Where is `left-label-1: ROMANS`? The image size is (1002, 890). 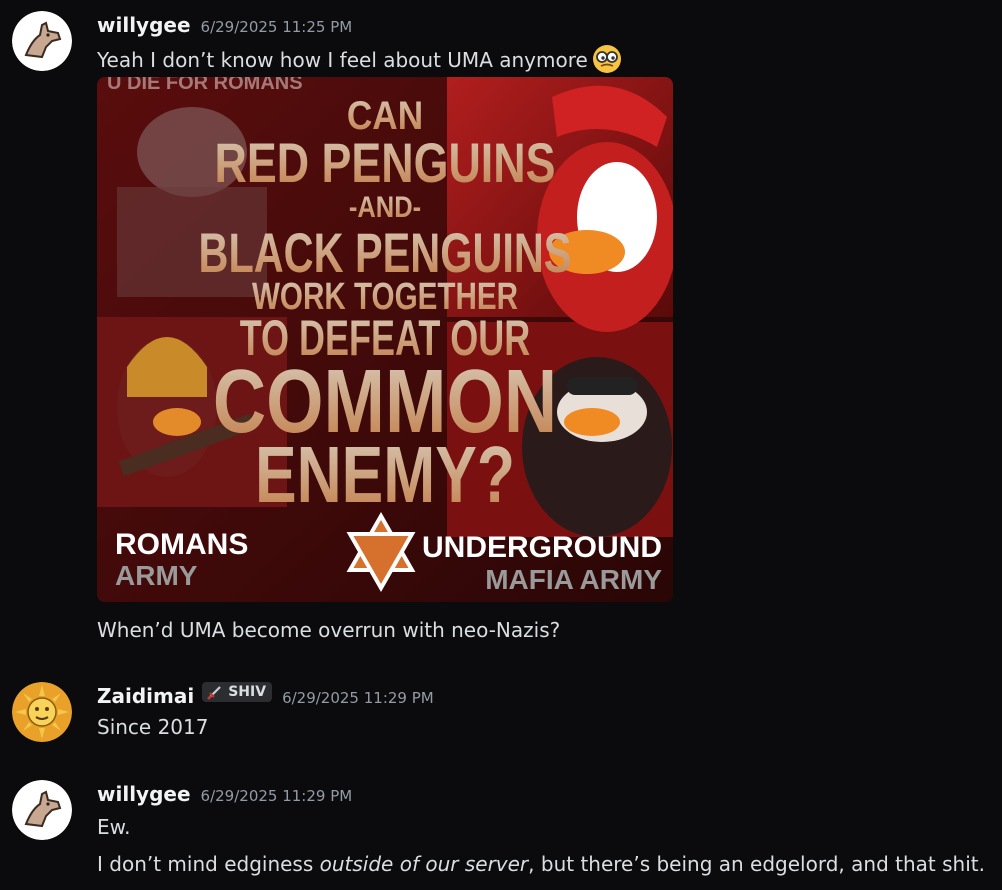
left-label-1: ROMANS is located at coordinates (181, 544).